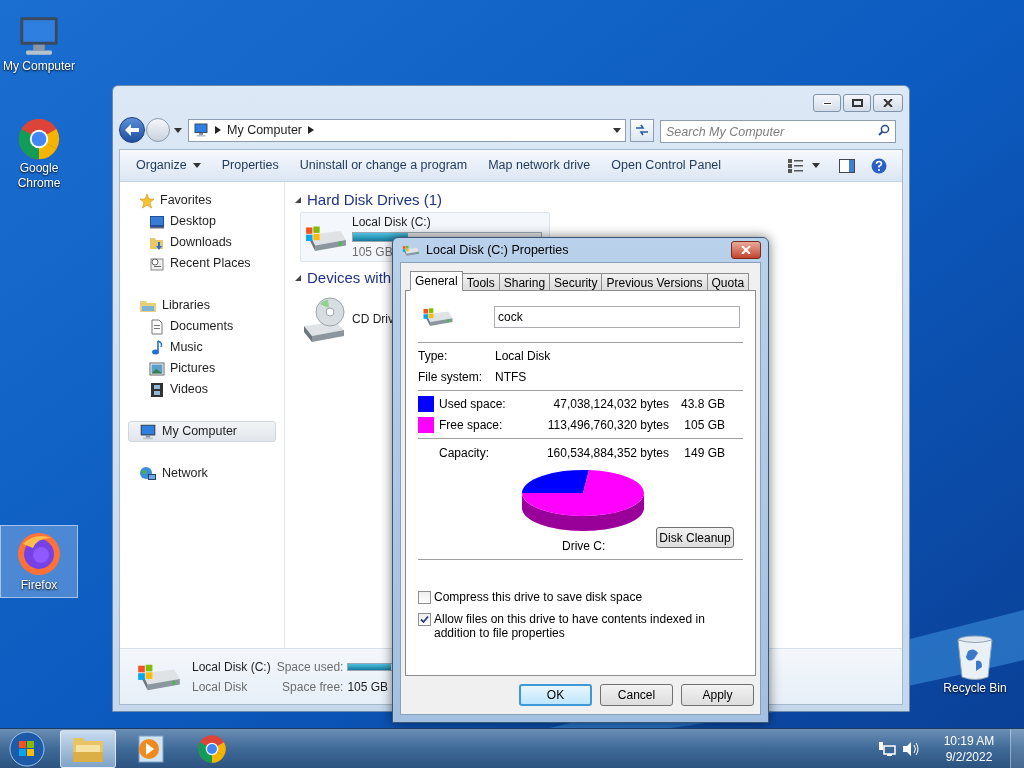 This screenshot has height=768, width=1024. I want to click on property-label: Type:, so click(433, 356).